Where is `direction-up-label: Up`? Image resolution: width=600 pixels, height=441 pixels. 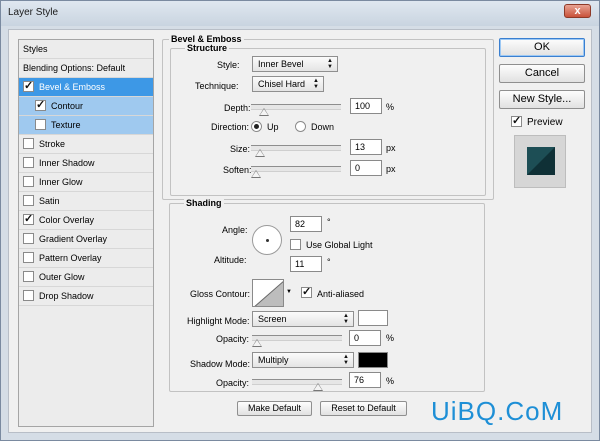 direction-up-label: Up is located at coordinates (273, 127).